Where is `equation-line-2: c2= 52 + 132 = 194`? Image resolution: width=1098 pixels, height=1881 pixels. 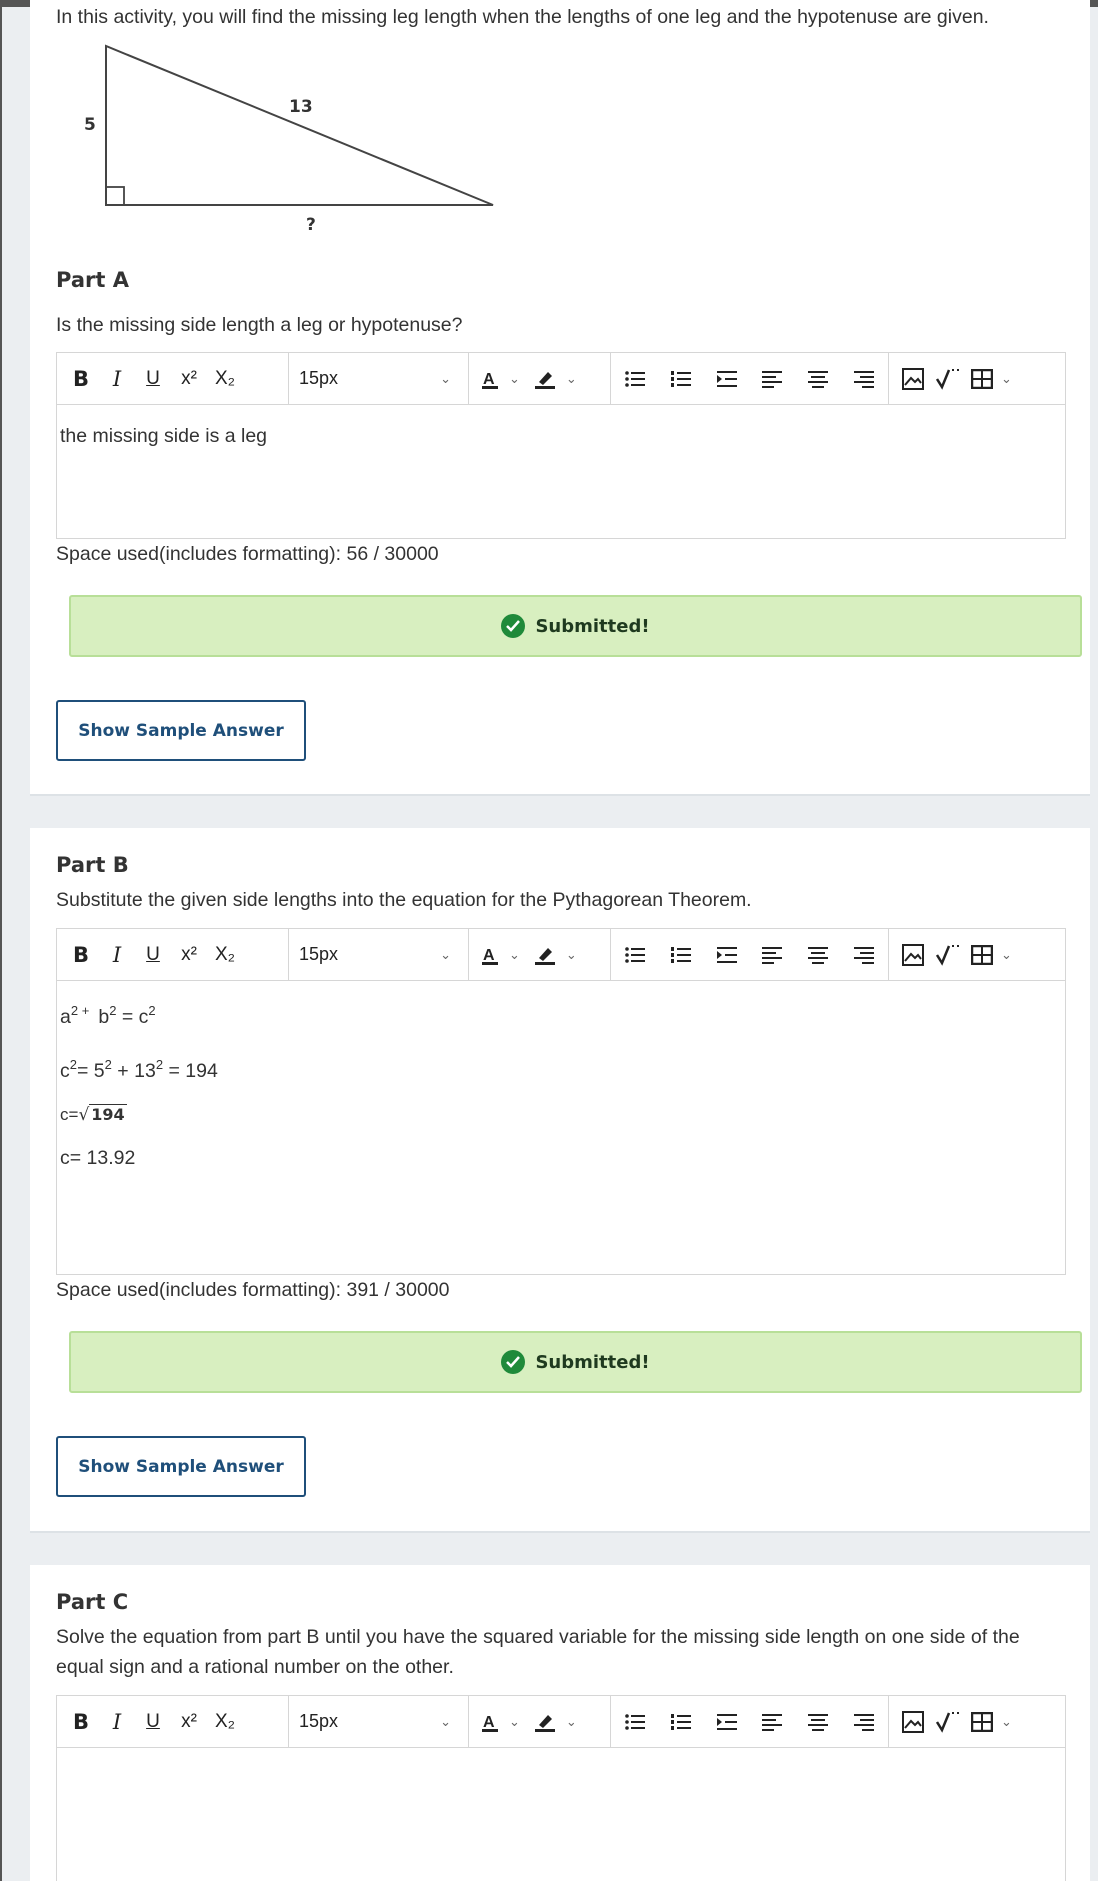
equation-line-2: c2= 52 + 132 = 194 is located at coordinates (139, 1069).